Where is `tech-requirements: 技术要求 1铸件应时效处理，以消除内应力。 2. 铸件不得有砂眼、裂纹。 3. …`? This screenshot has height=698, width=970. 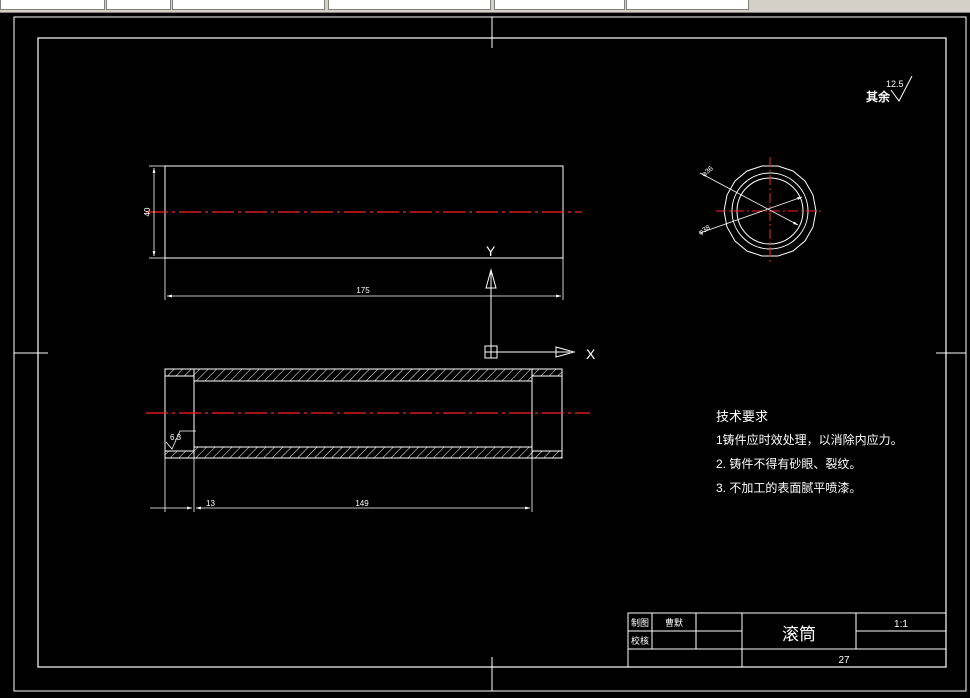 tech-requirements: 技术要求 1铸件应时效处理，以消除内应力。 2. 铸件不得有砂眼、裂纹。 3. … is located at coordinates (809, 452).